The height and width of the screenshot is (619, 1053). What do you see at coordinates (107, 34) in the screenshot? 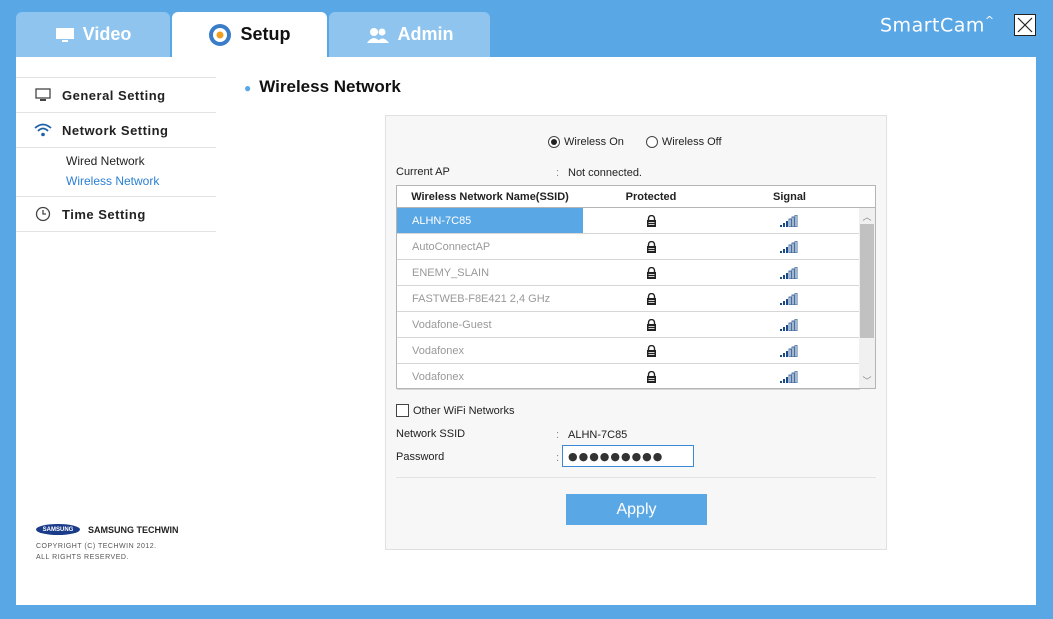
I see `tab-video-label: Video` at bounding box center [107, 34].